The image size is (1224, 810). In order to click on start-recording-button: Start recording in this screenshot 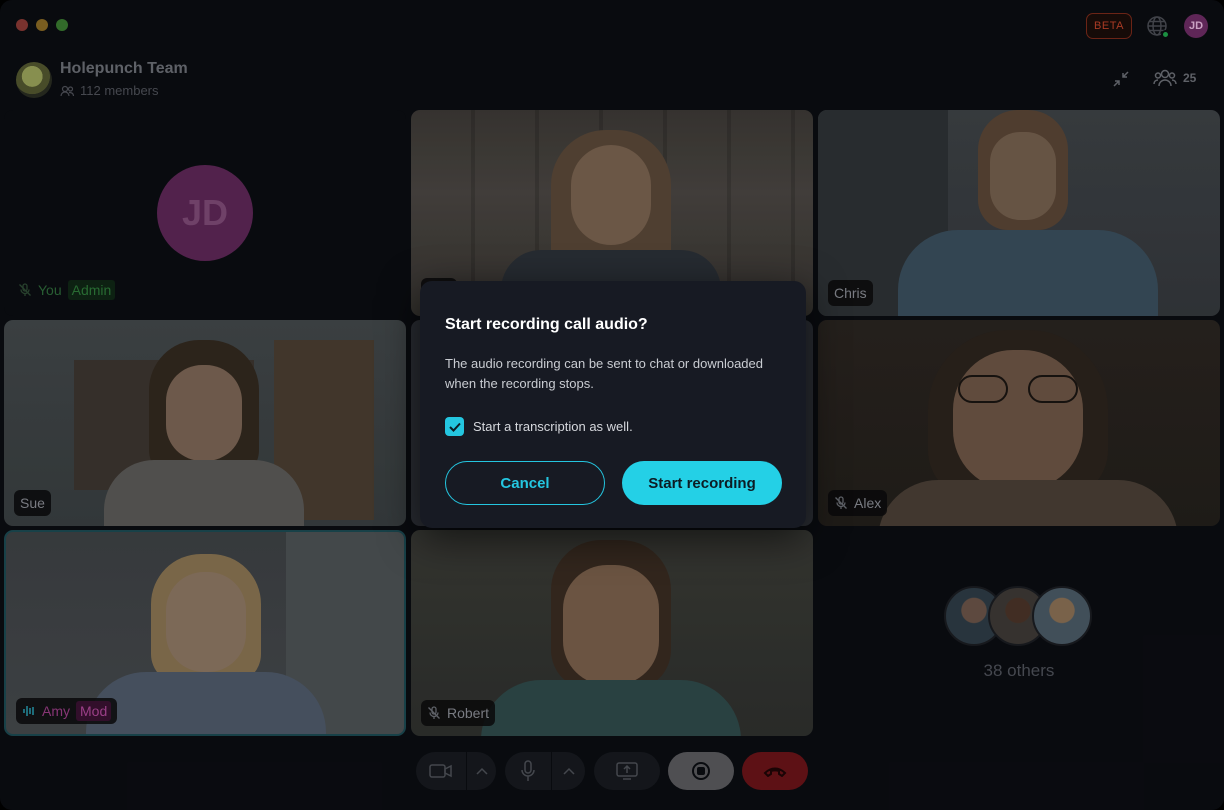, I will do `click(702, 483)`.